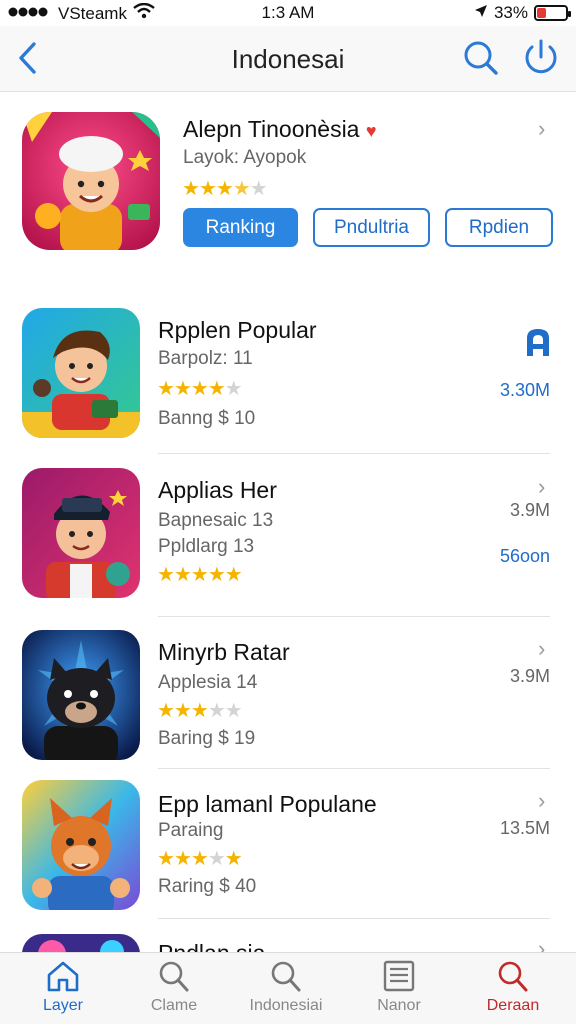 The width and height of the screenshot is (576, 1024). Describe the element at coordinates (217, 490) in the screenshot. I see `app-name: Applias Her` at that location.